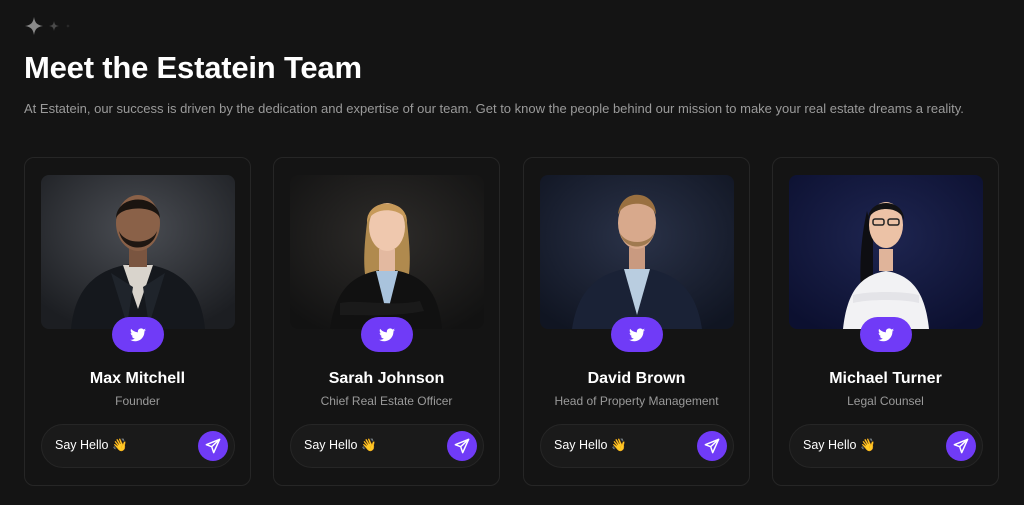  I want to click on team-member-name: Max Mitchell, so click(137, 378).